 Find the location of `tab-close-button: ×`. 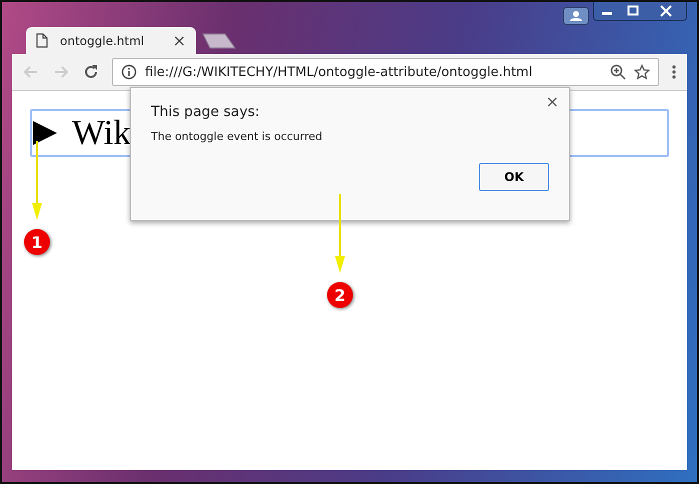

tab-close-button: × is located at coordinates (179, 40).